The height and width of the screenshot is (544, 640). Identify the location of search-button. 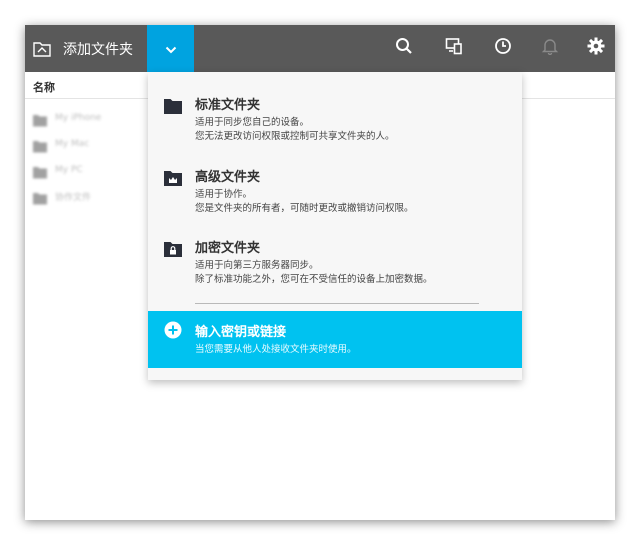
(404, 48).